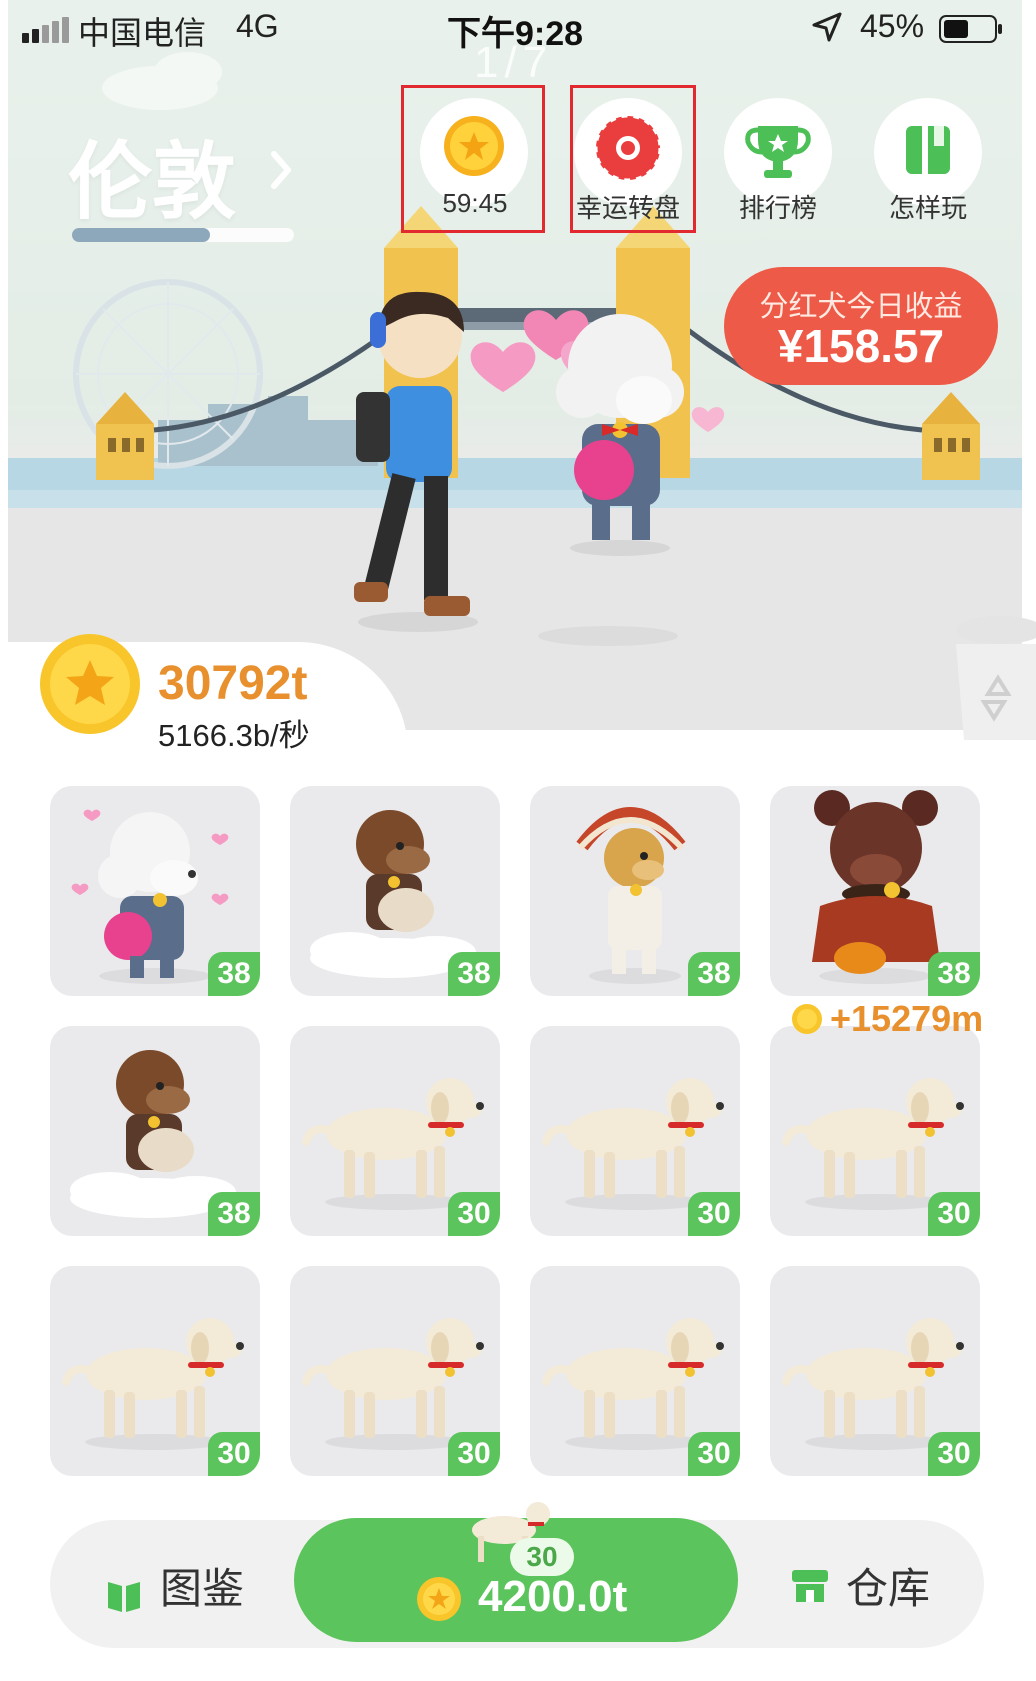  What do you see at coordinates (515, 34) in the screenshot?
I see `clock: 下午9:28` at bounding box center [515, 34].